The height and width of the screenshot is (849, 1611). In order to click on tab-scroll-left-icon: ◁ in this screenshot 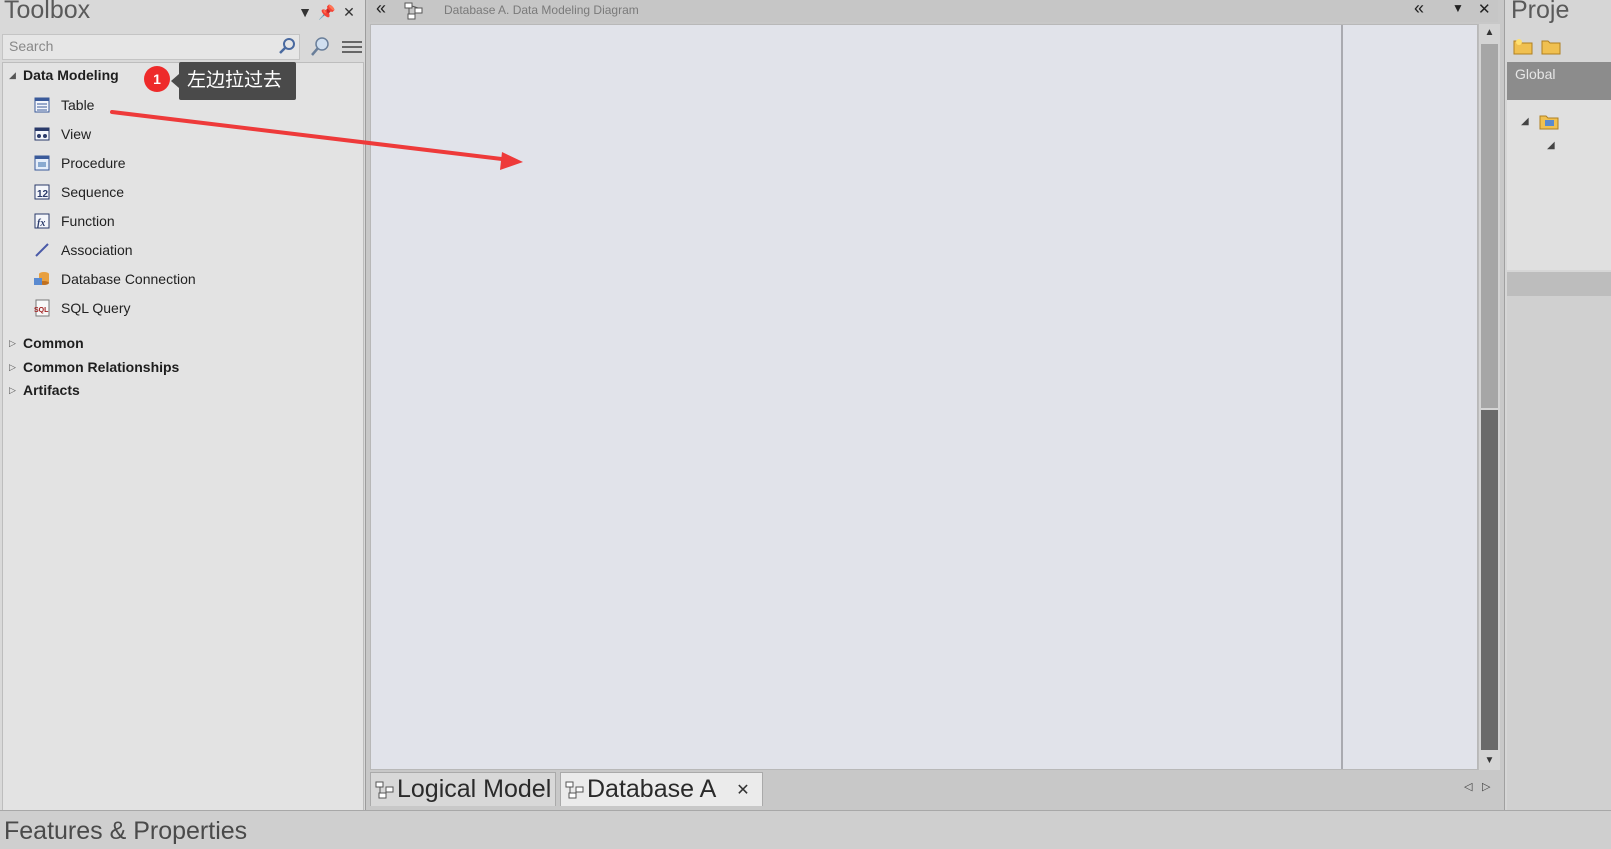, I will do `click(1468, 786)`.